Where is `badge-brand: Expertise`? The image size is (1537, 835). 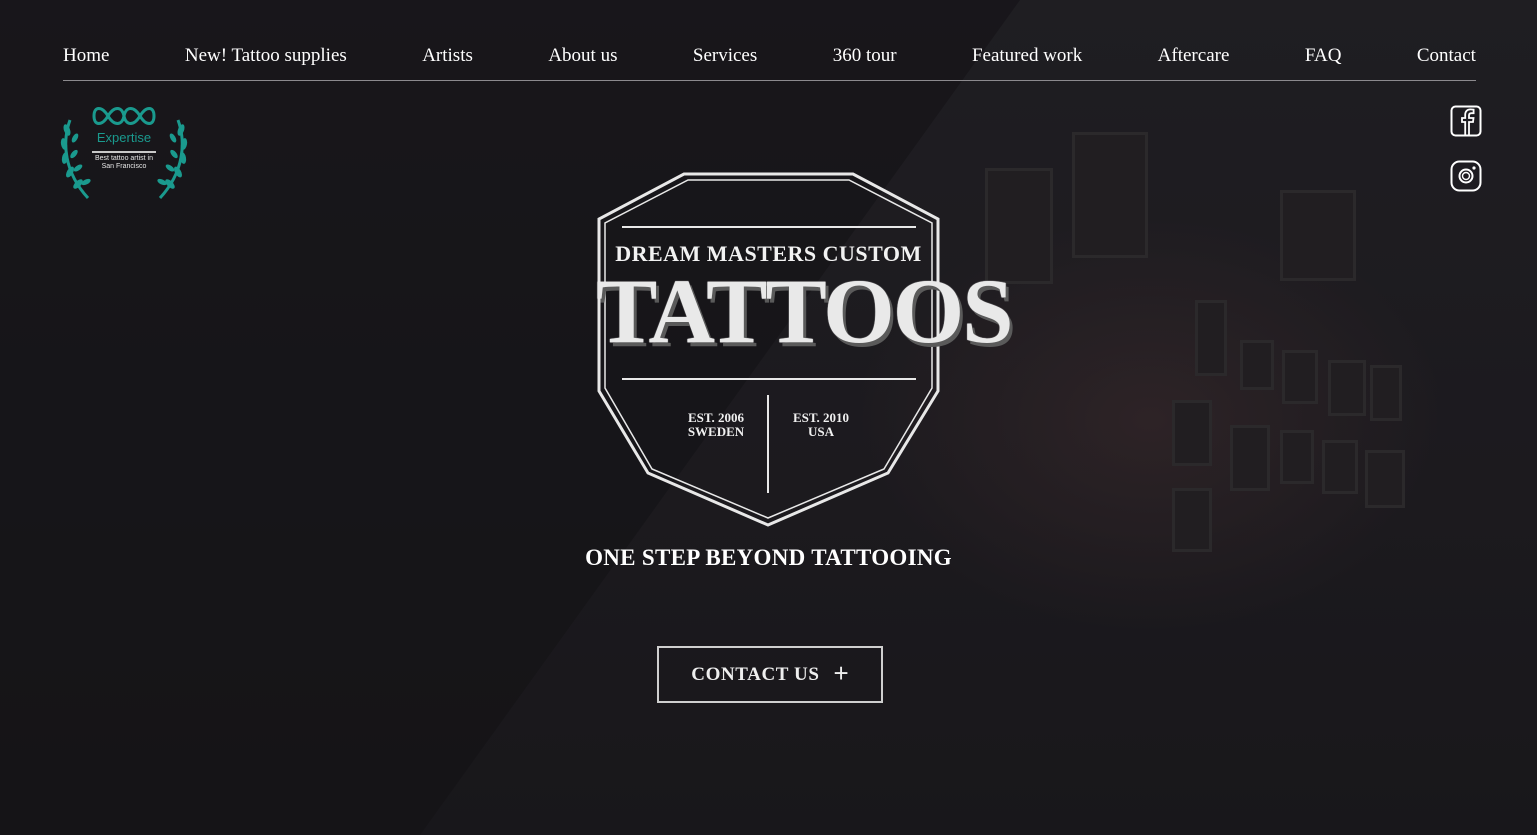 badge-brand: Expertise is located at coordinates (124, 137).